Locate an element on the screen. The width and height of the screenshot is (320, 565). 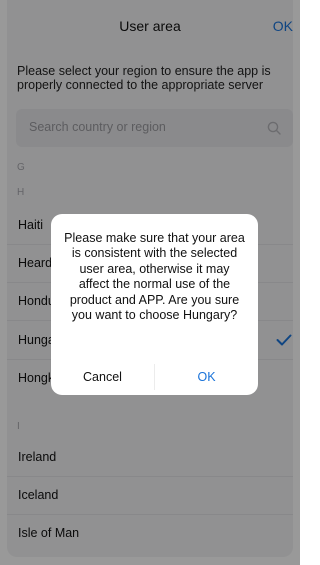
dialog-ok-button: OK is located at coordinates (206, 377).